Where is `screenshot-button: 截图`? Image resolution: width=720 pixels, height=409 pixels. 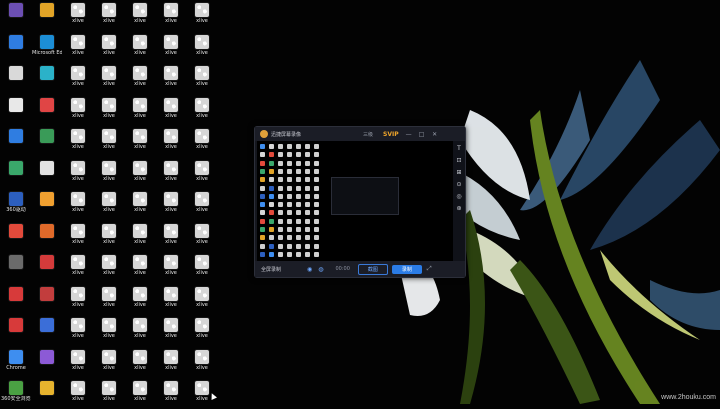 screenshot-button: 截图 is located at coordinates (372, 269).